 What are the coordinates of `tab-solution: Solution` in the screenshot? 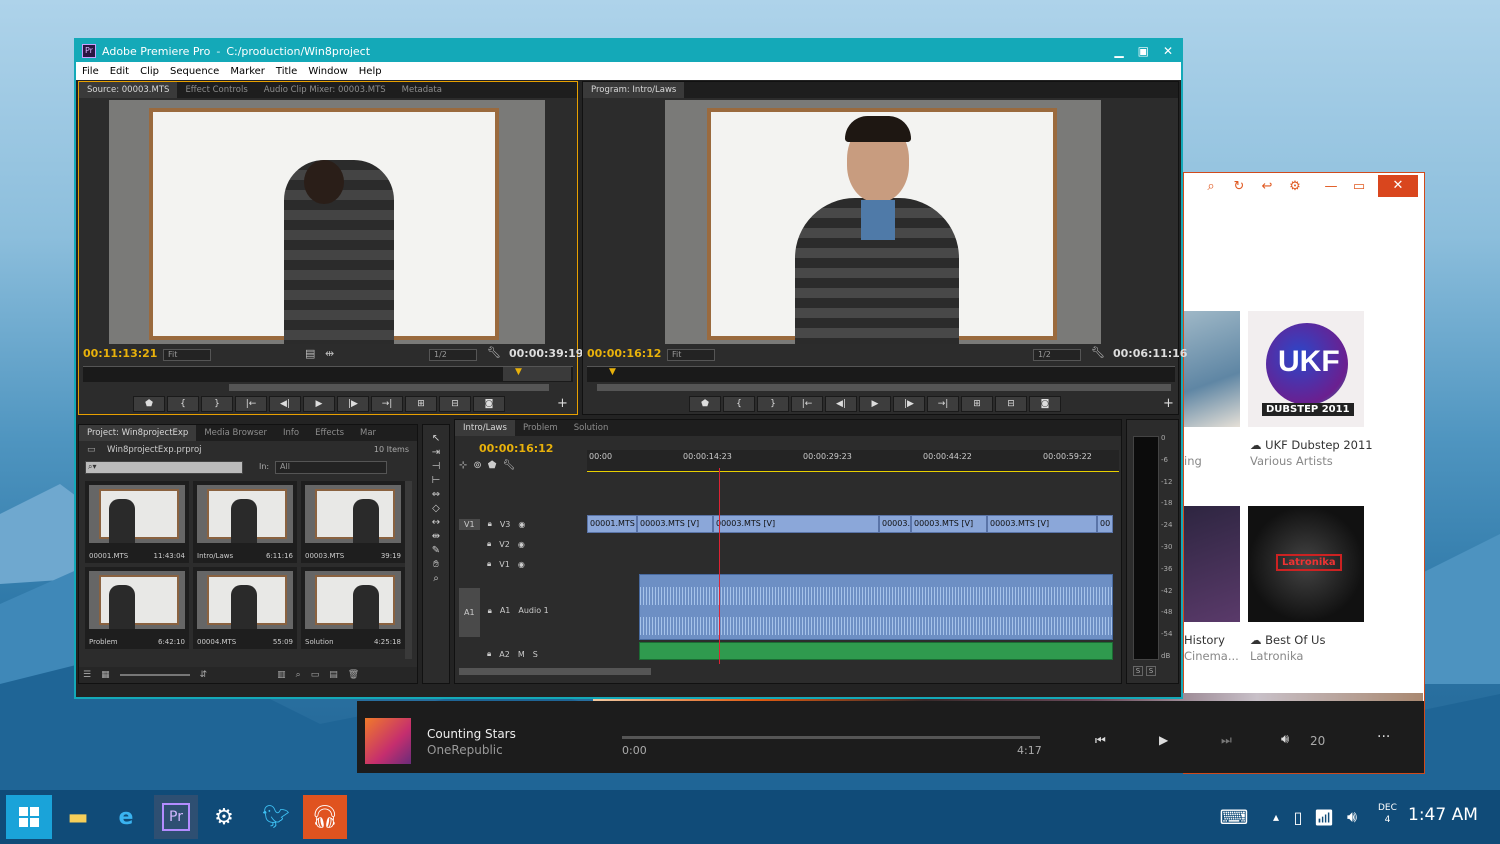 It's located at (591, 428).